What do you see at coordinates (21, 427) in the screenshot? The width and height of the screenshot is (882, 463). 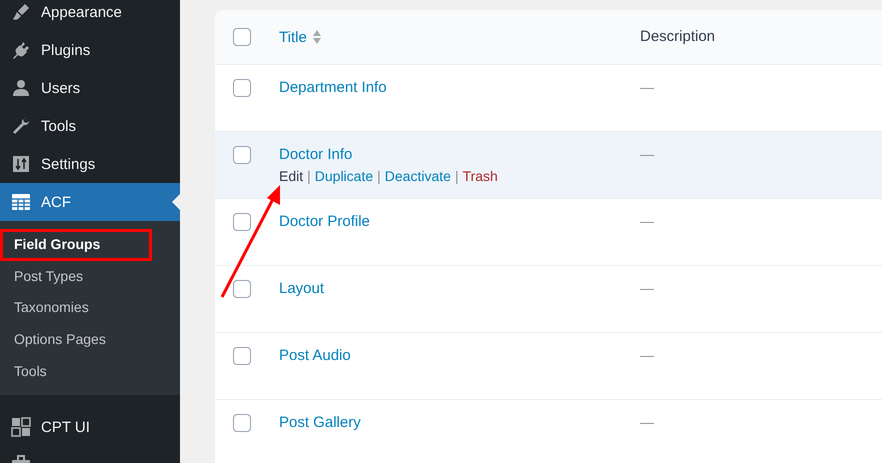 I see `grid-icon` at bounding box center [21, 427].